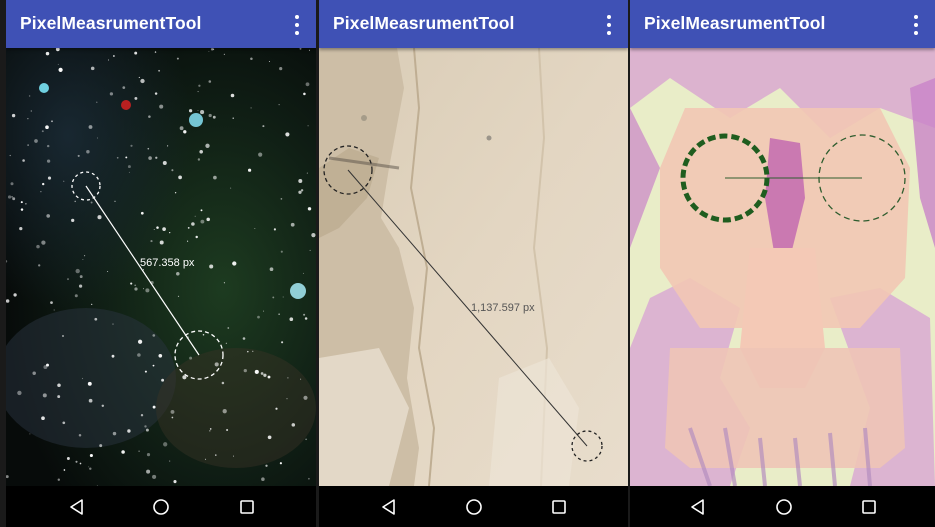 This screenshot has width=935, height=527. Describe the element at coordinates (167, 263) in the screenshot. I see `measurement-label: 567.358 px` at that location.